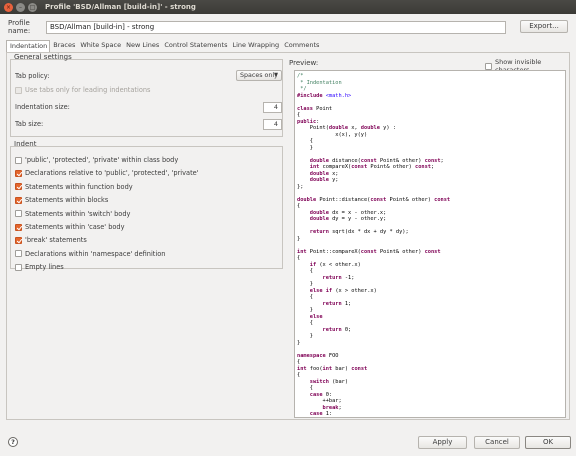  What do you see at coordinates (75, 227) in the screenshot?
I see `indent-option-label: Statements within 'case' body` at bounding box center [75, 227].